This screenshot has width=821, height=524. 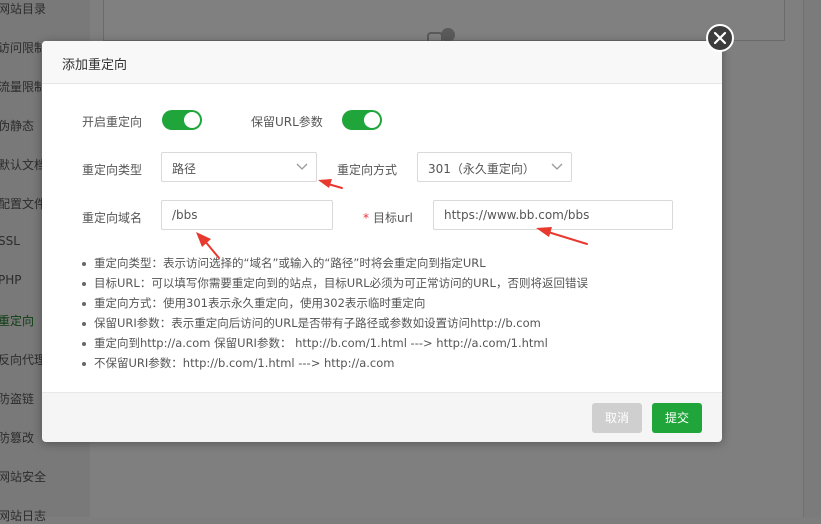 What do you see at coordinates (112, 170) in the screenshot?
I see `redirect-type-label: 重定向类型` at bounding box center [112, 170].